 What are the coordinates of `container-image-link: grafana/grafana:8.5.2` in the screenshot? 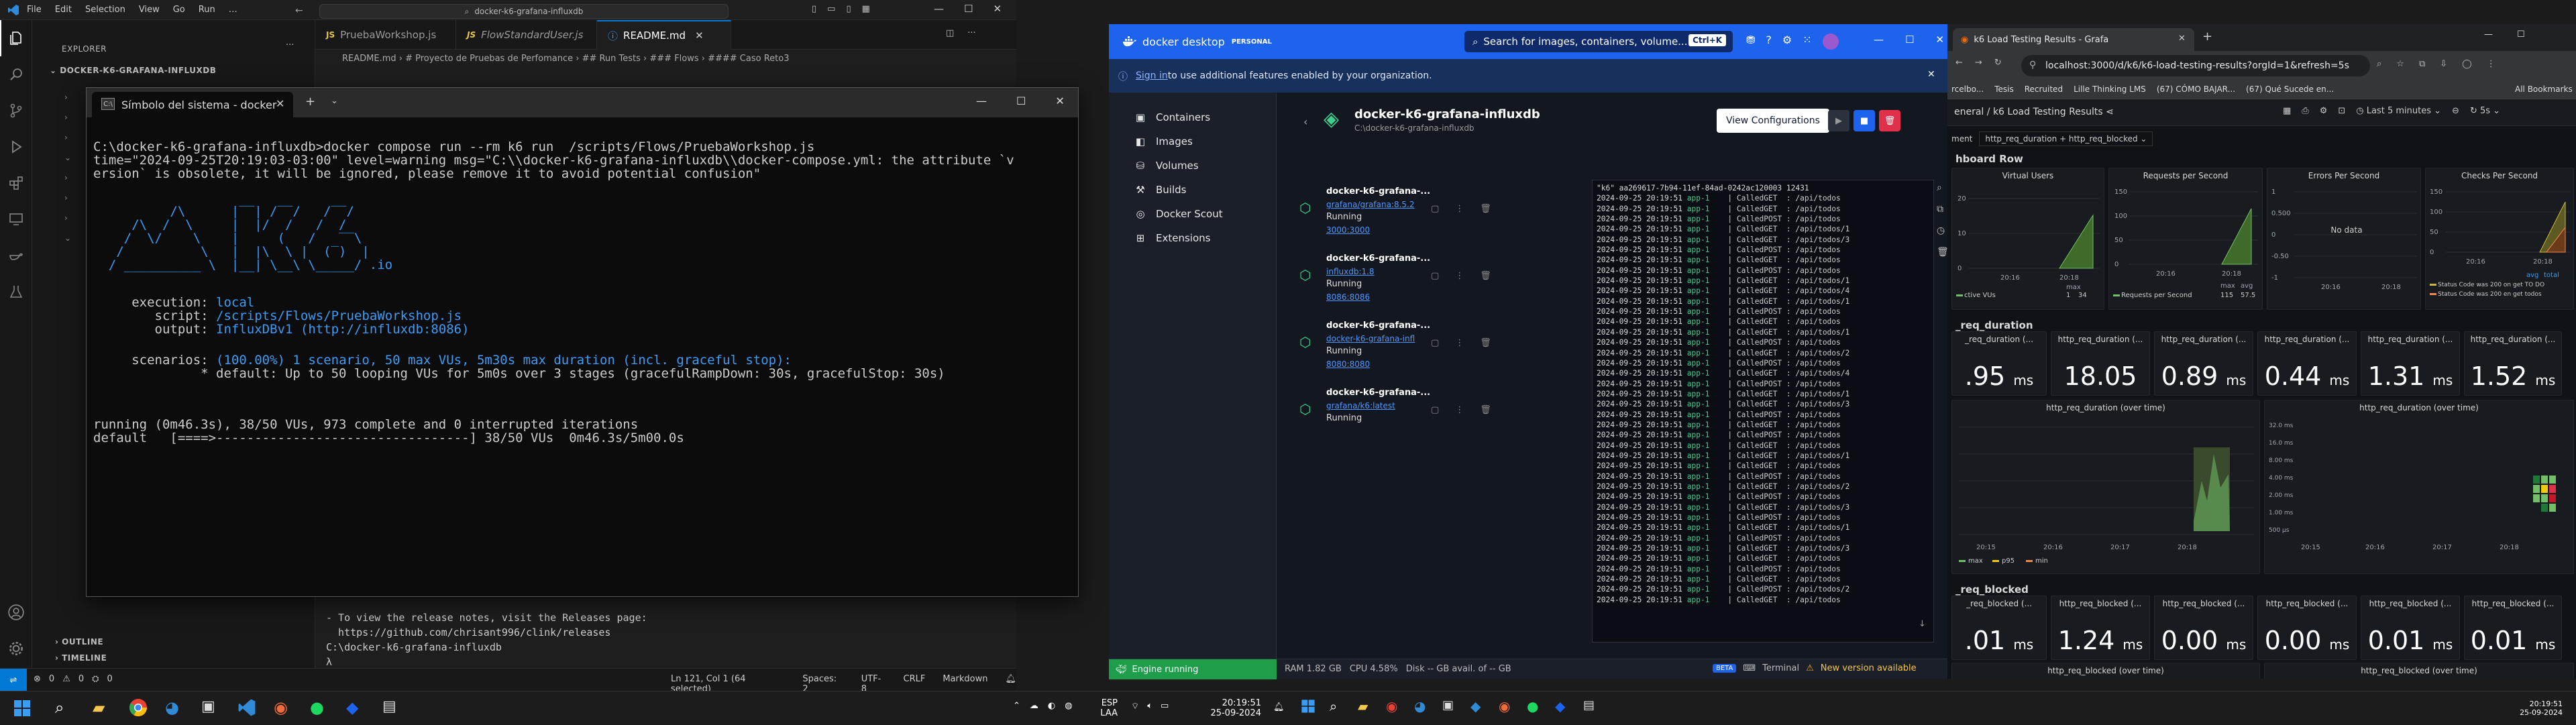 It's located at (1370, 204).